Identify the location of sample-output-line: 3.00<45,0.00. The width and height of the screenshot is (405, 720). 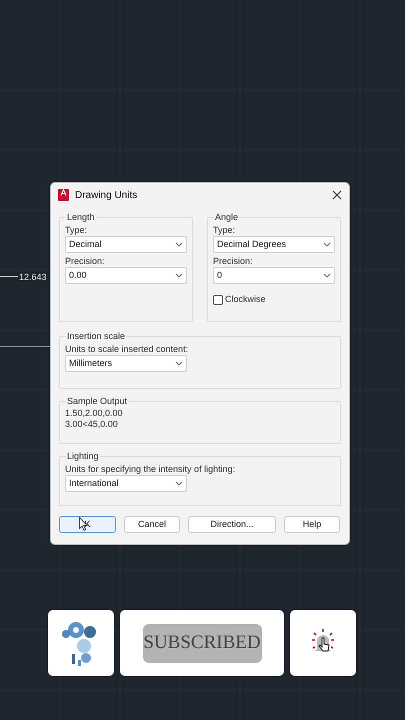
(92, 424).